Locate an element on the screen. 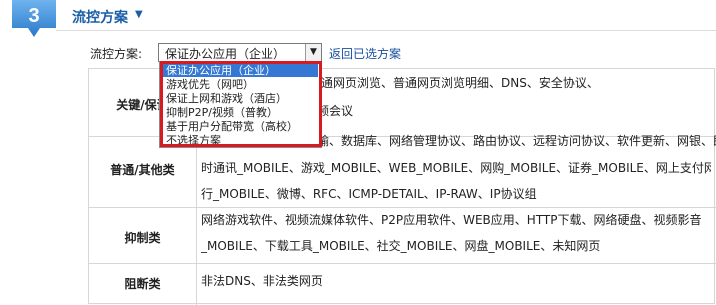  row-line: 非法DNS、非法类网页 is located at coordinates (262, 281).